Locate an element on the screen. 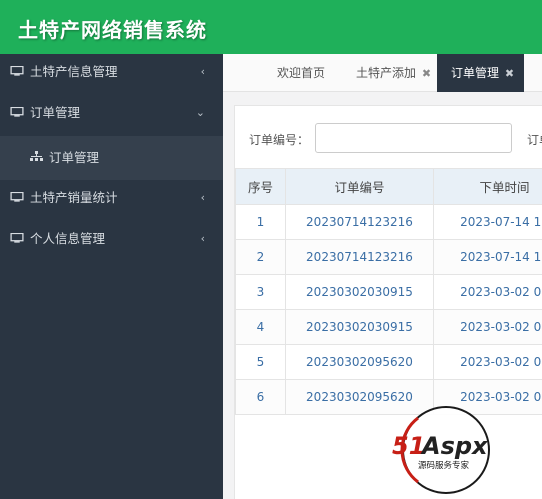 The width and height of the screenshot is (542, 499). search-label-2: 订单 is located at coordinates (534, 140).